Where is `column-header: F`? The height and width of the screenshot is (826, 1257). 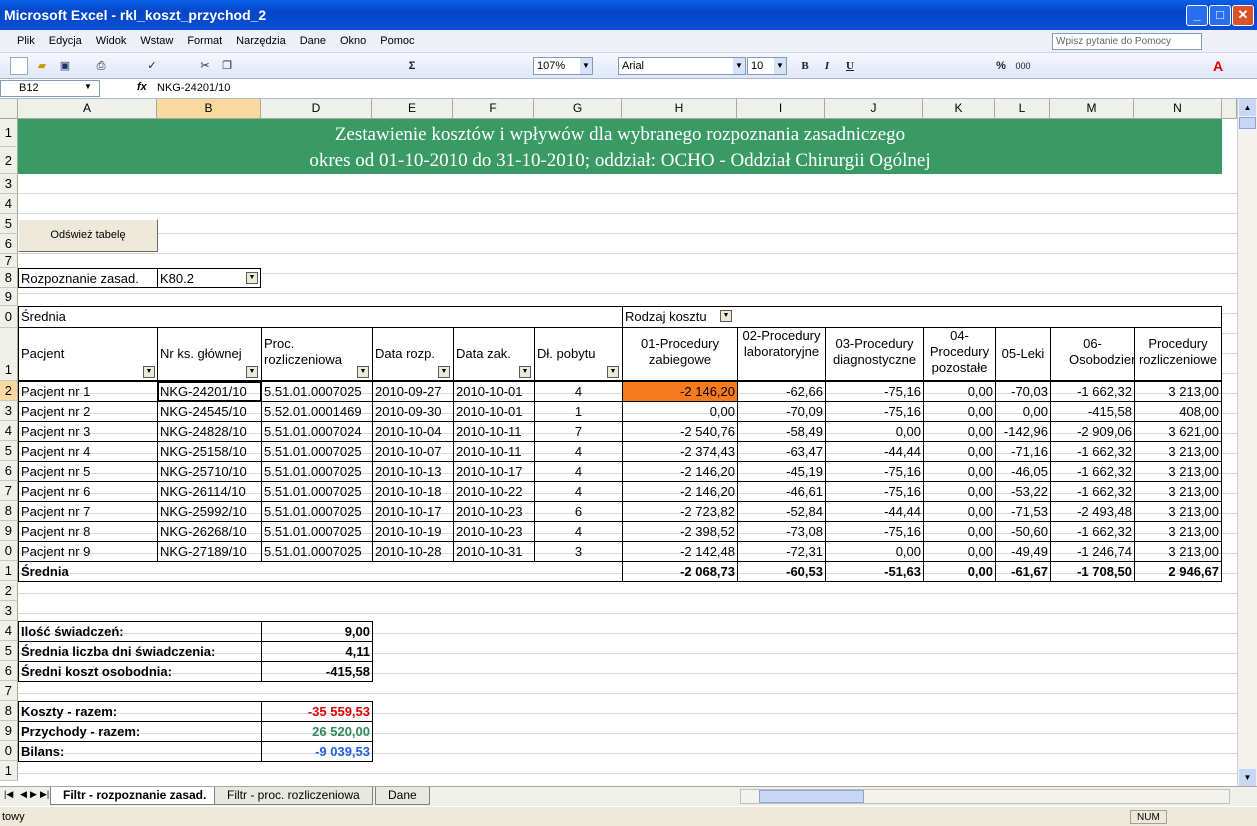
column-header: F is located at coordinates (493, 109).